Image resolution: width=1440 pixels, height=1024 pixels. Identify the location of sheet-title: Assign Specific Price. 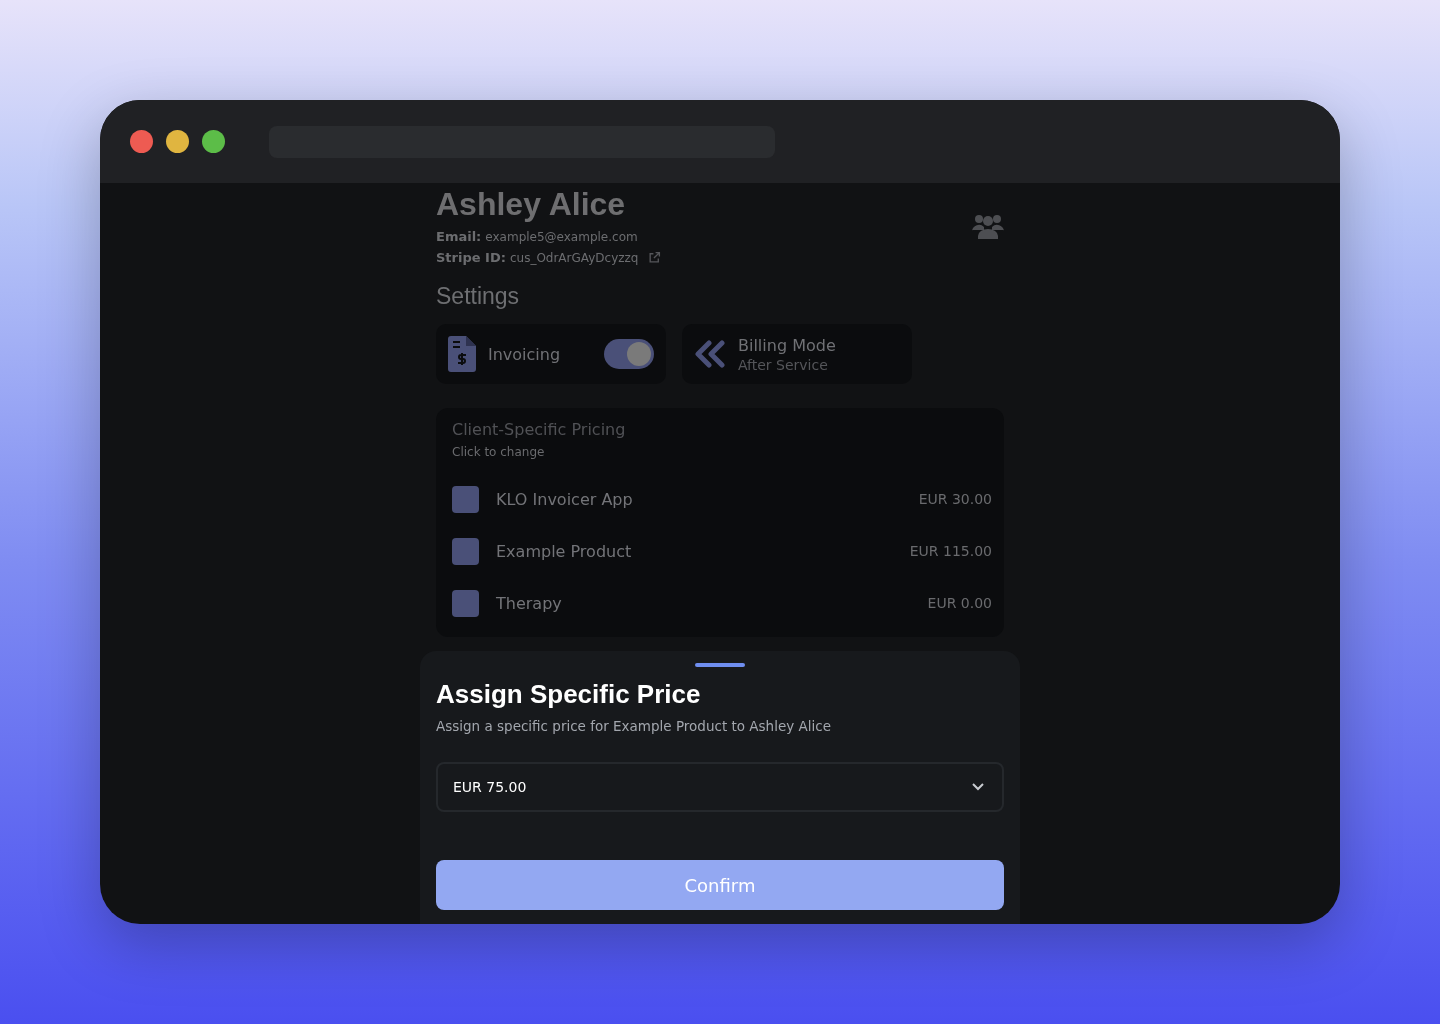
(569, 694).